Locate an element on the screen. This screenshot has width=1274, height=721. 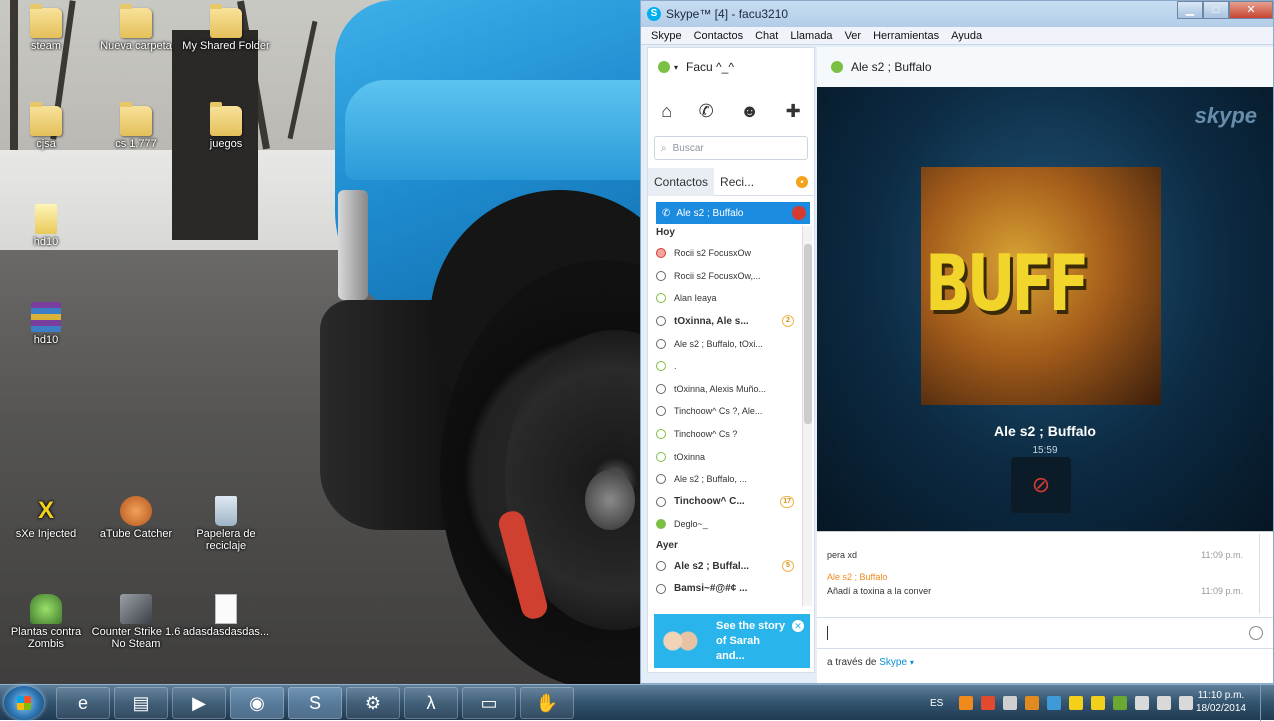
flag-icon is located at coordinates (1142, 703).